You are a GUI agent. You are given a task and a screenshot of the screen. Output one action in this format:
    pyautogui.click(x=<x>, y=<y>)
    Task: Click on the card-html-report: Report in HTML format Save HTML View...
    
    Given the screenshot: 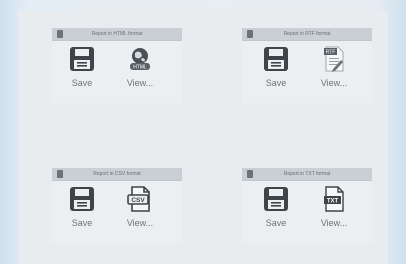 What is the action you would take?
    pyautogui.click(x=117, y=65)
    